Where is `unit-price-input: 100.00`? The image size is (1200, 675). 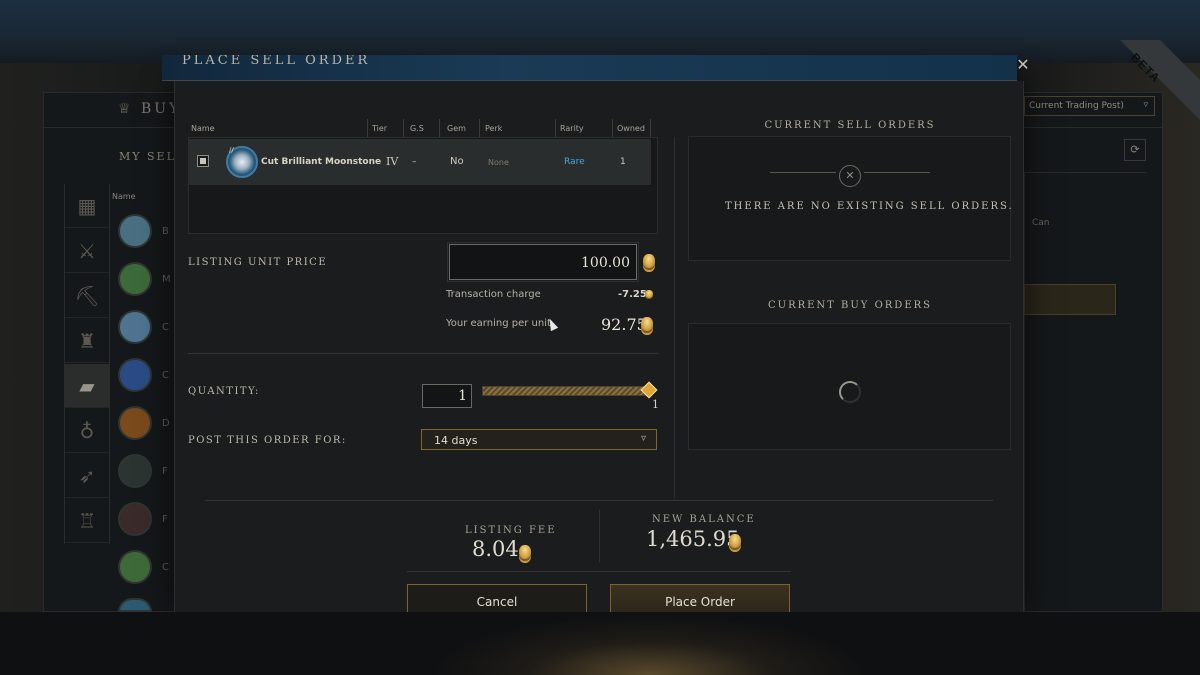 unit-price-input: 100.00 is located at coordinates (543, 262).